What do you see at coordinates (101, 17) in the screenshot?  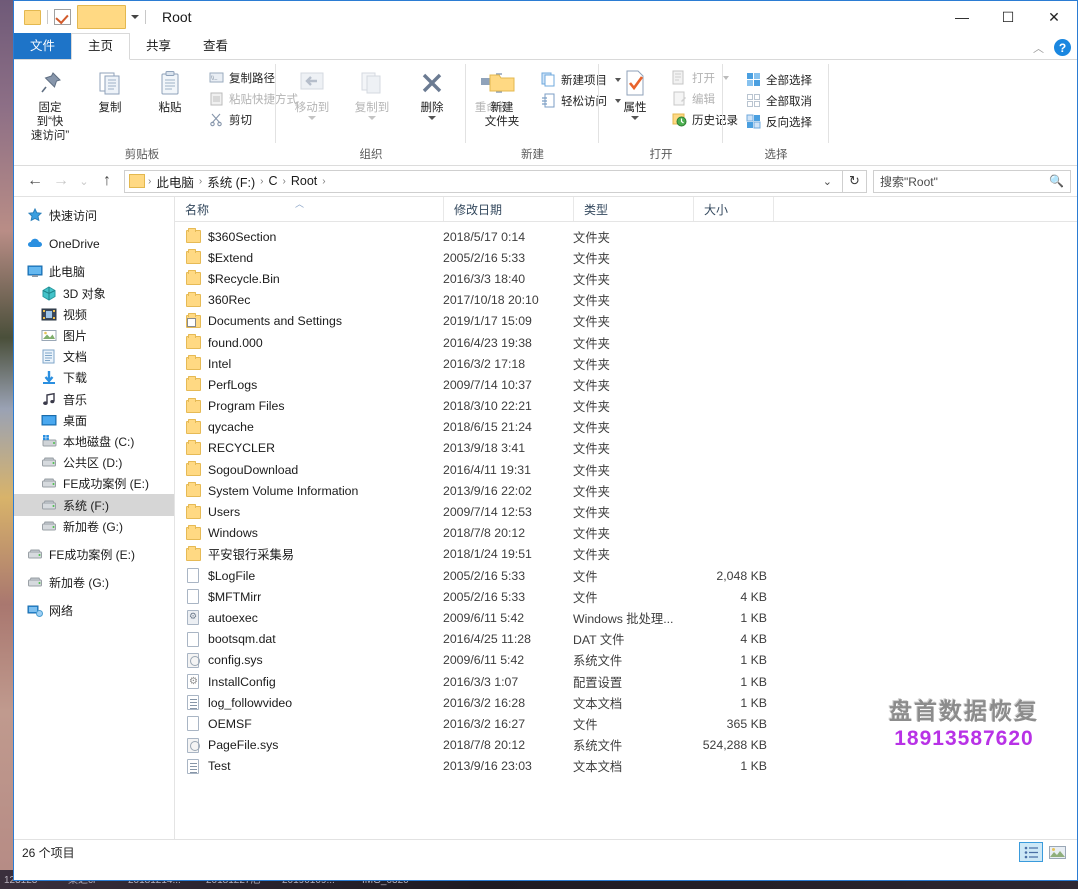 I see `new-folder-icon` at bounding box center [101, 17].